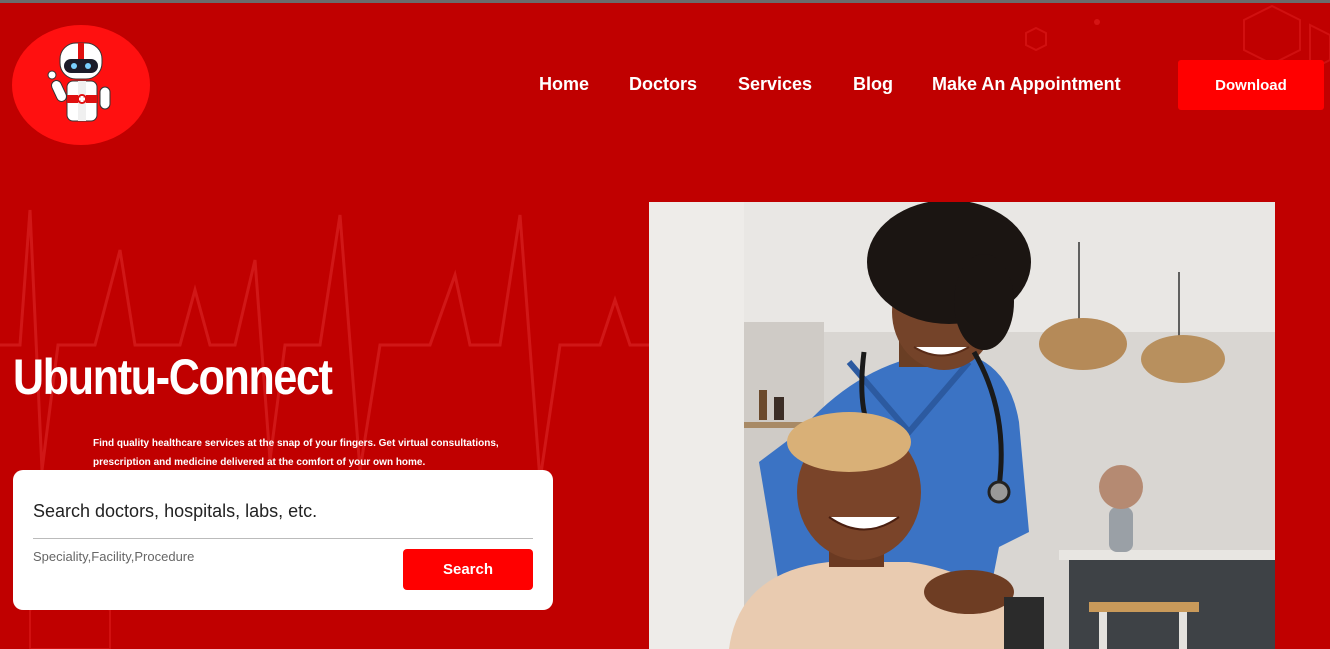 This screenshot has height=649, width=1330. I want to click on search-input, so click(283, 514).